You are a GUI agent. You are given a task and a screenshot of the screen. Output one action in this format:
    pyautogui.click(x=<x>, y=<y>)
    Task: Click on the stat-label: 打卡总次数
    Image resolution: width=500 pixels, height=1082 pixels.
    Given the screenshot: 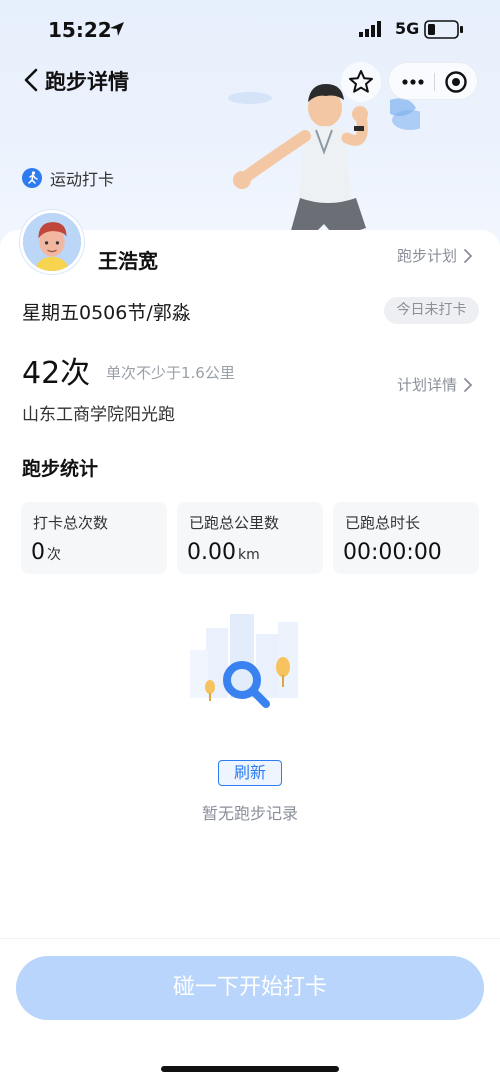 What is the action you would take?
    pyautogui.click(x=71, y=523)
    